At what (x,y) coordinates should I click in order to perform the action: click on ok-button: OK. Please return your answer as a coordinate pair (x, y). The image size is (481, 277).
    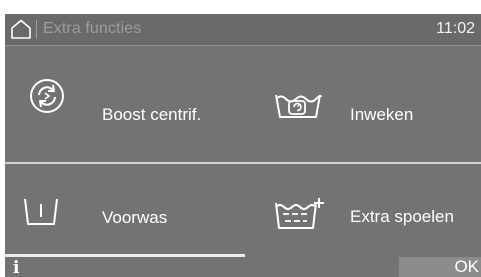
    Looking at the image, I should click on (440, 267).